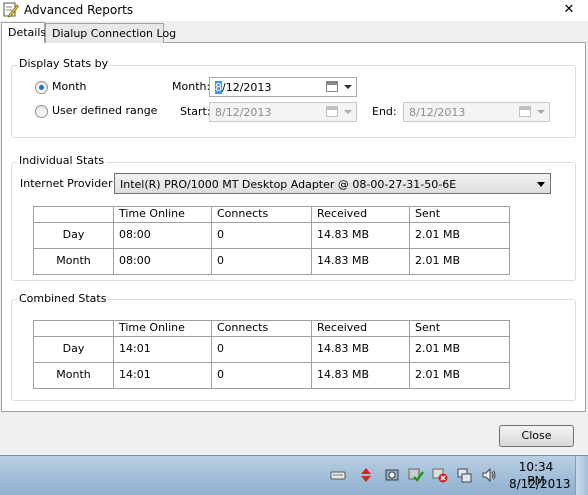  What do you see at coordinates (63, 298) in the screenshot?
I see `combined-stats-title: Combined Stats` at bounding box center [63, 298].